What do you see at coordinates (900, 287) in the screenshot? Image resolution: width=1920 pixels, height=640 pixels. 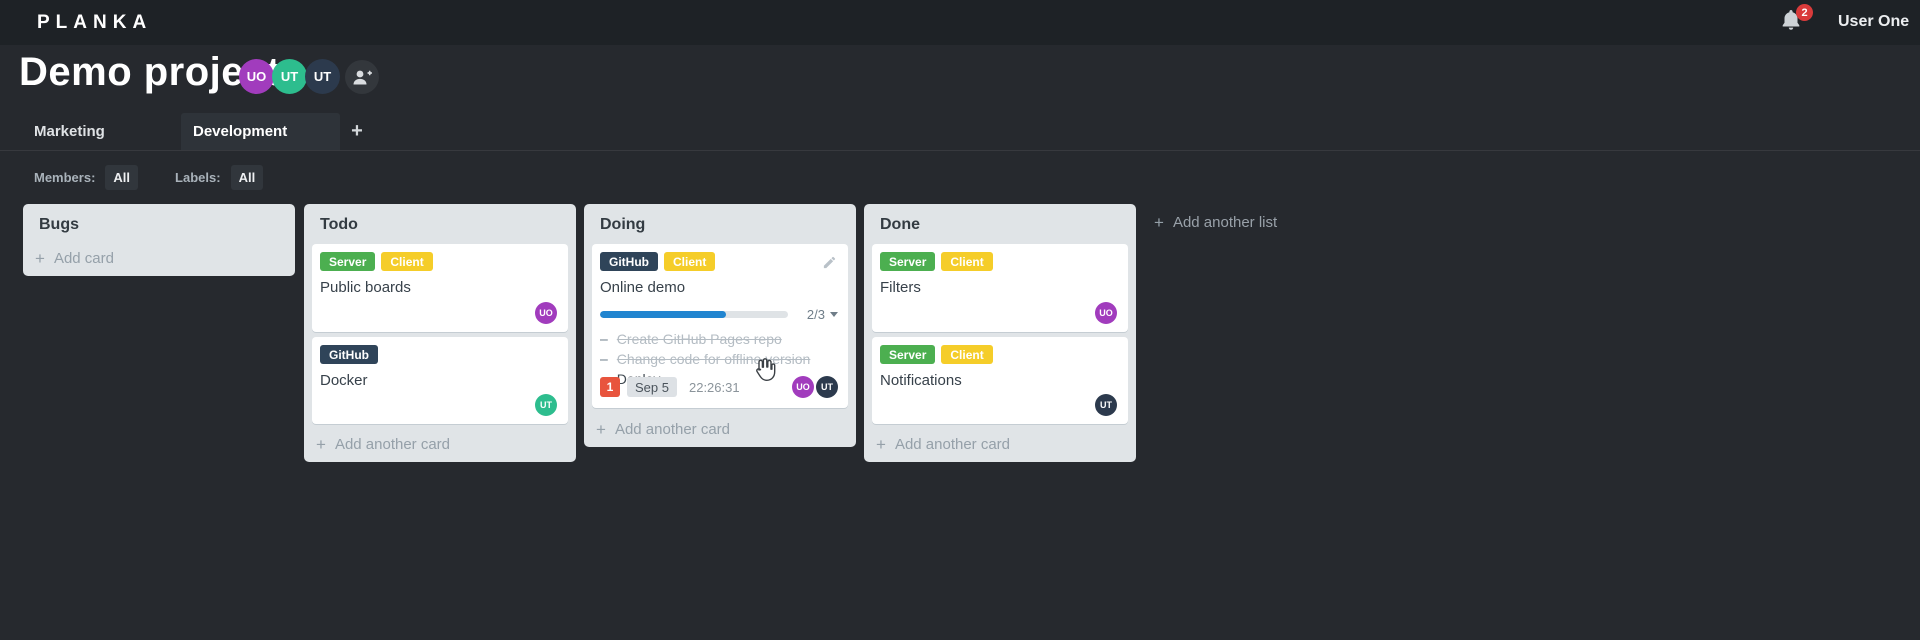 I see `card-title: Filters` at bounding box center [900, 287].